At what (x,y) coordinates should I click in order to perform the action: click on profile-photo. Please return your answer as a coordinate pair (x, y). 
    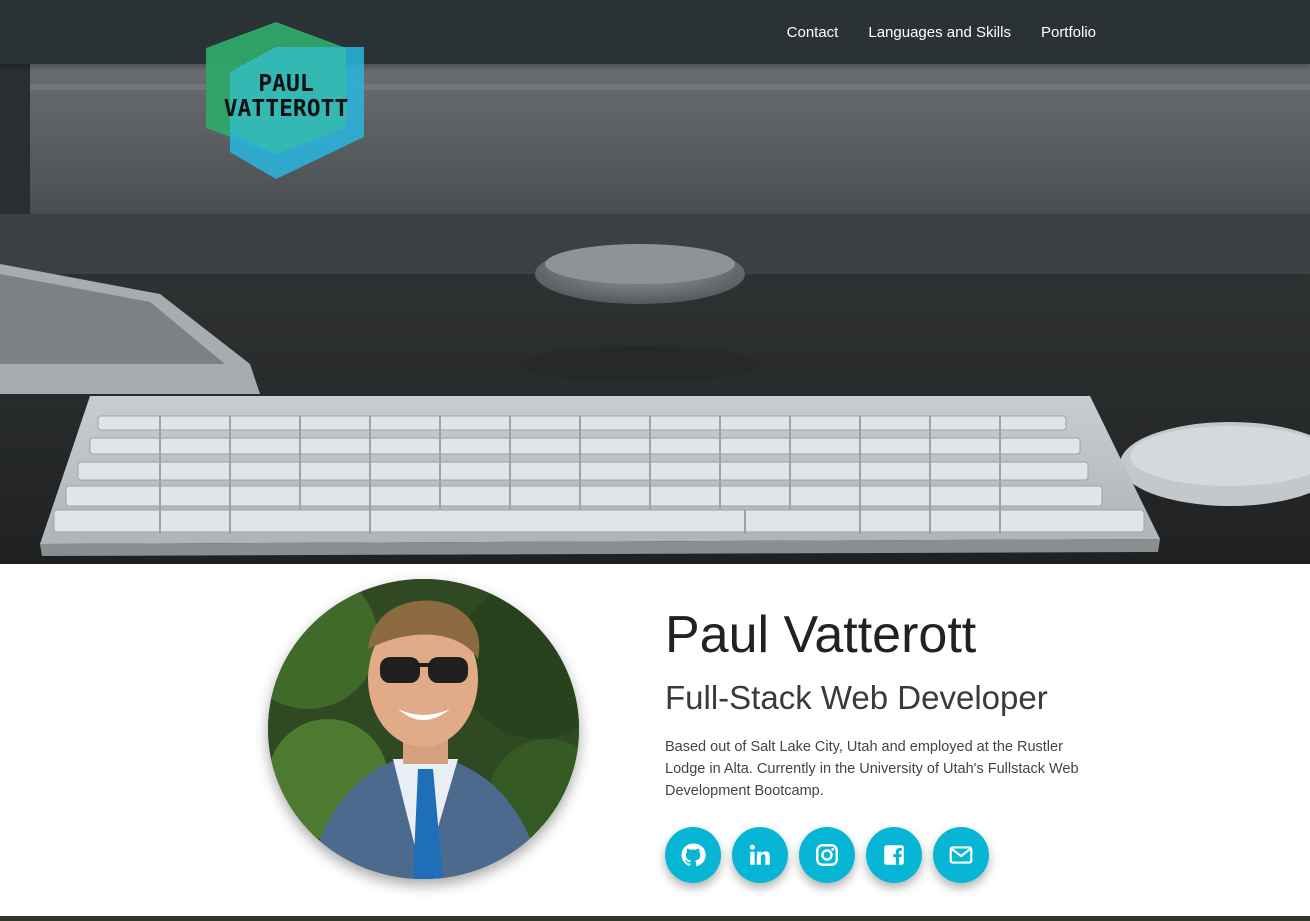
    Looking at the image, I should click on (423, 729).